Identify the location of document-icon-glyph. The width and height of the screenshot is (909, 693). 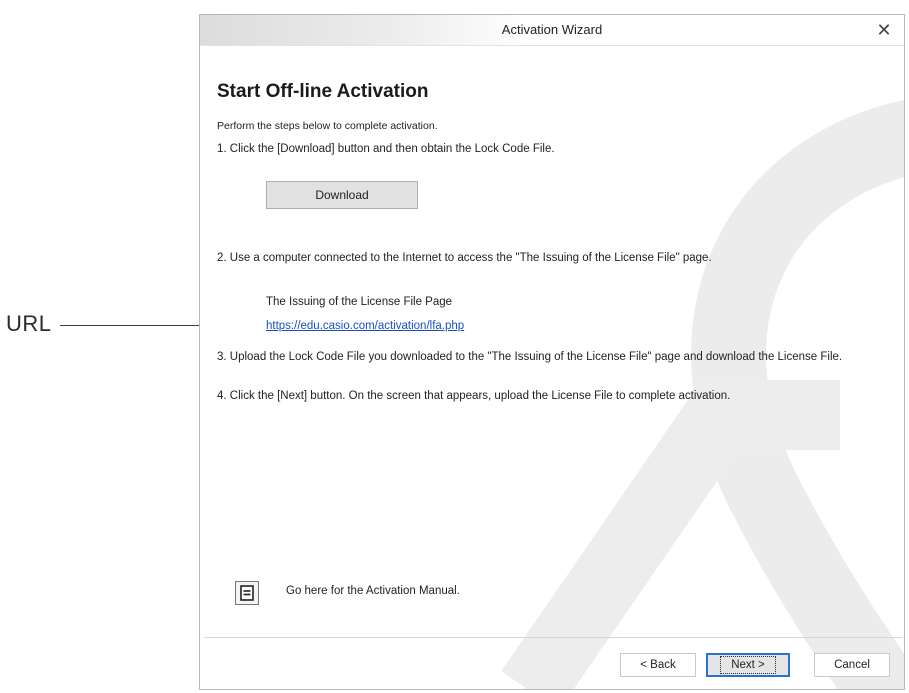
(247, 593).